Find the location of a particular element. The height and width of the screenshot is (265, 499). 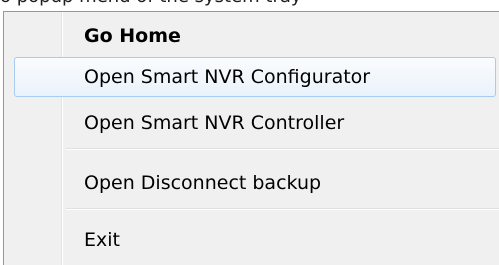

menu-item-exit: Exit is located at coordinates (255, 240).